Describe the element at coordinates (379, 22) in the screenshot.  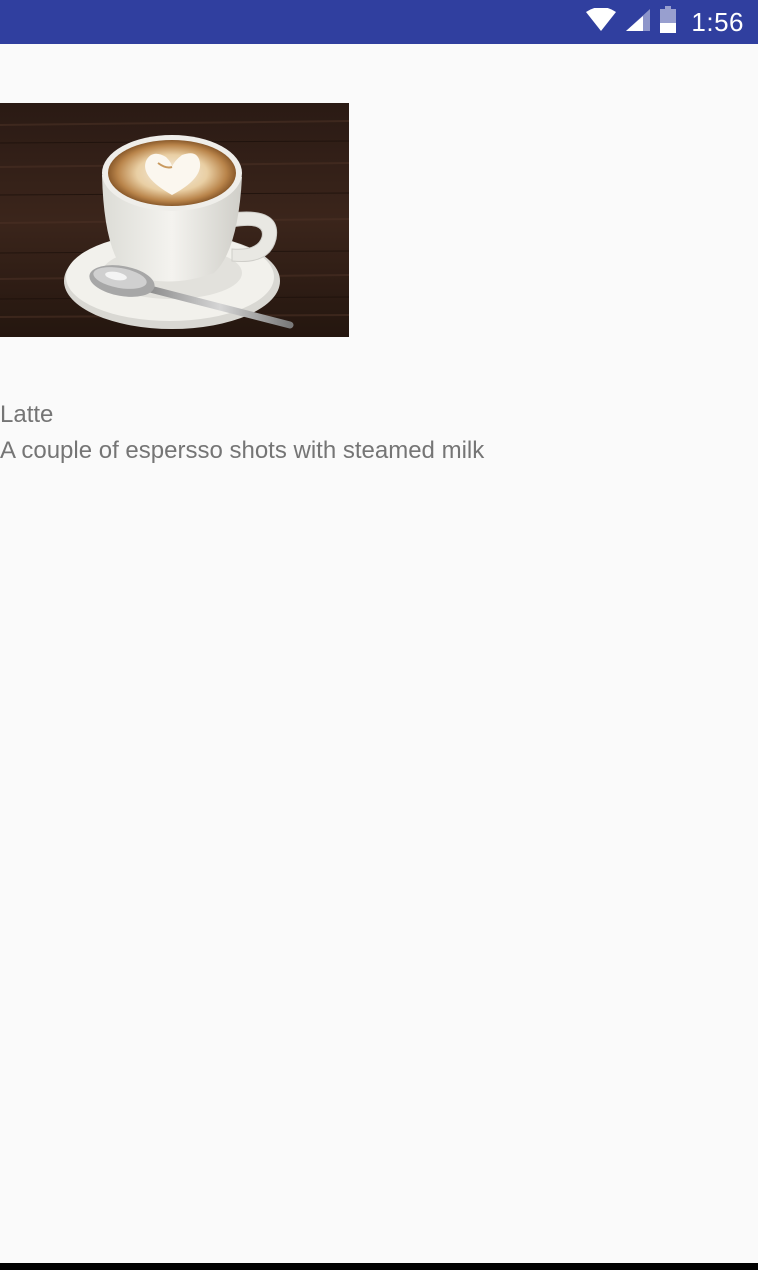
I see `status-bar: 1:56` at that location.